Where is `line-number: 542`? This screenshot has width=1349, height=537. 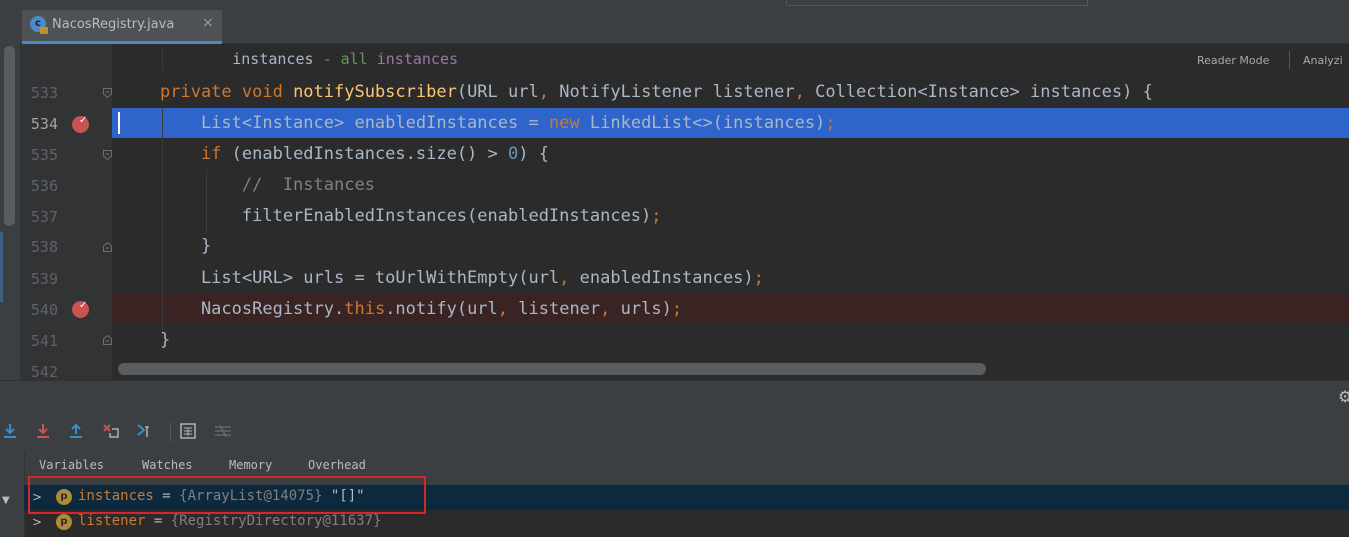 line-number: 542 is located at coordinates (42, 372).